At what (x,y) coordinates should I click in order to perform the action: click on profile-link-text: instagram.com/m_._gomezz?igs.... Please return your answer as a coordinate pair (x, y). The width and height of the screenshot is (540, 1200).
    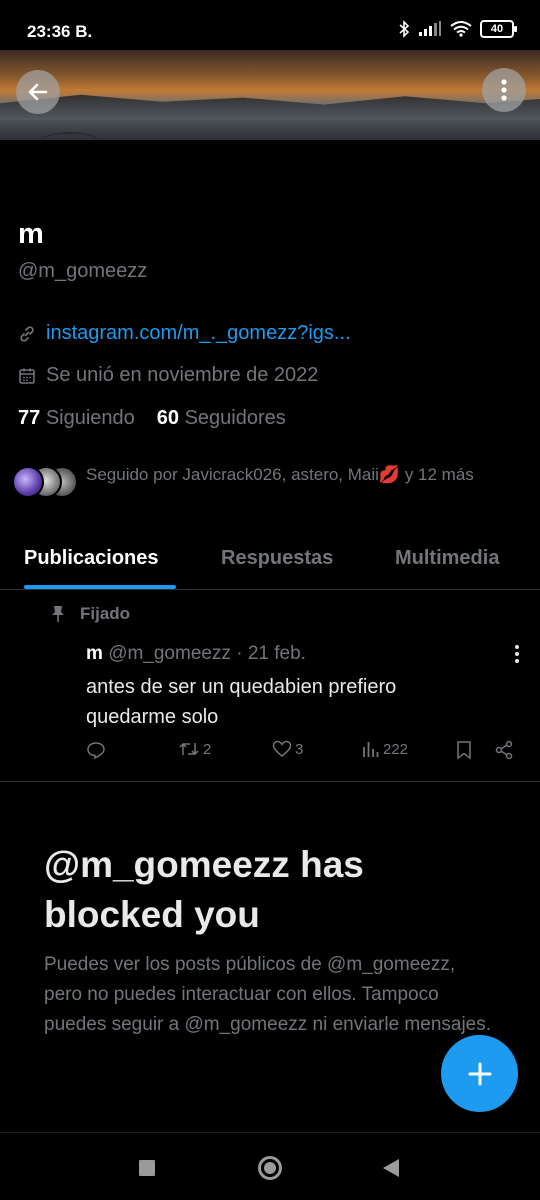
    Looking at the image, I should click on (198, 333).